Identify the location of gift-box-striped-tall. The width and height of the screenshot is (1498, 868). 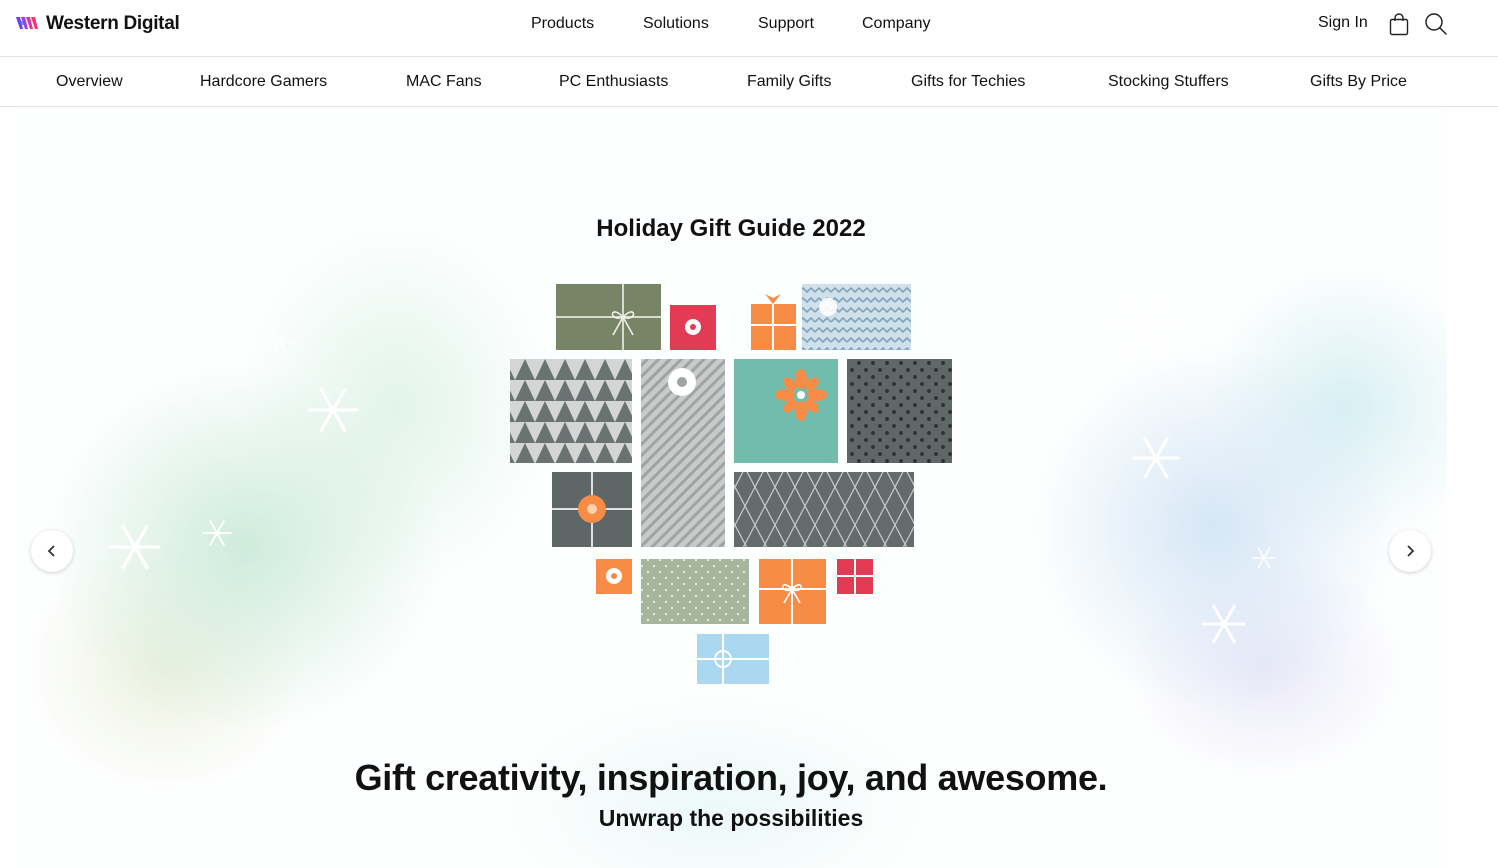
(683, 453).